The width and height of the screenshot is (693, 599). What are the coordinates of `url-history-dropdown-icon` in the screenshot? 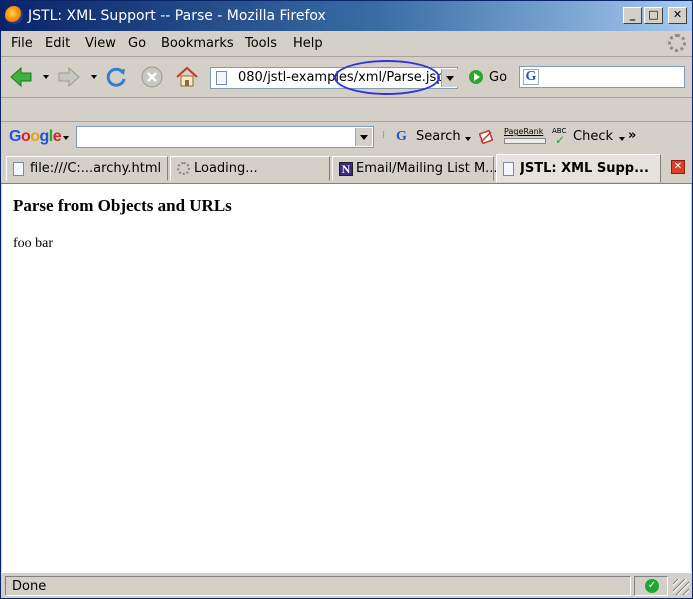 It's located at (449, 78).